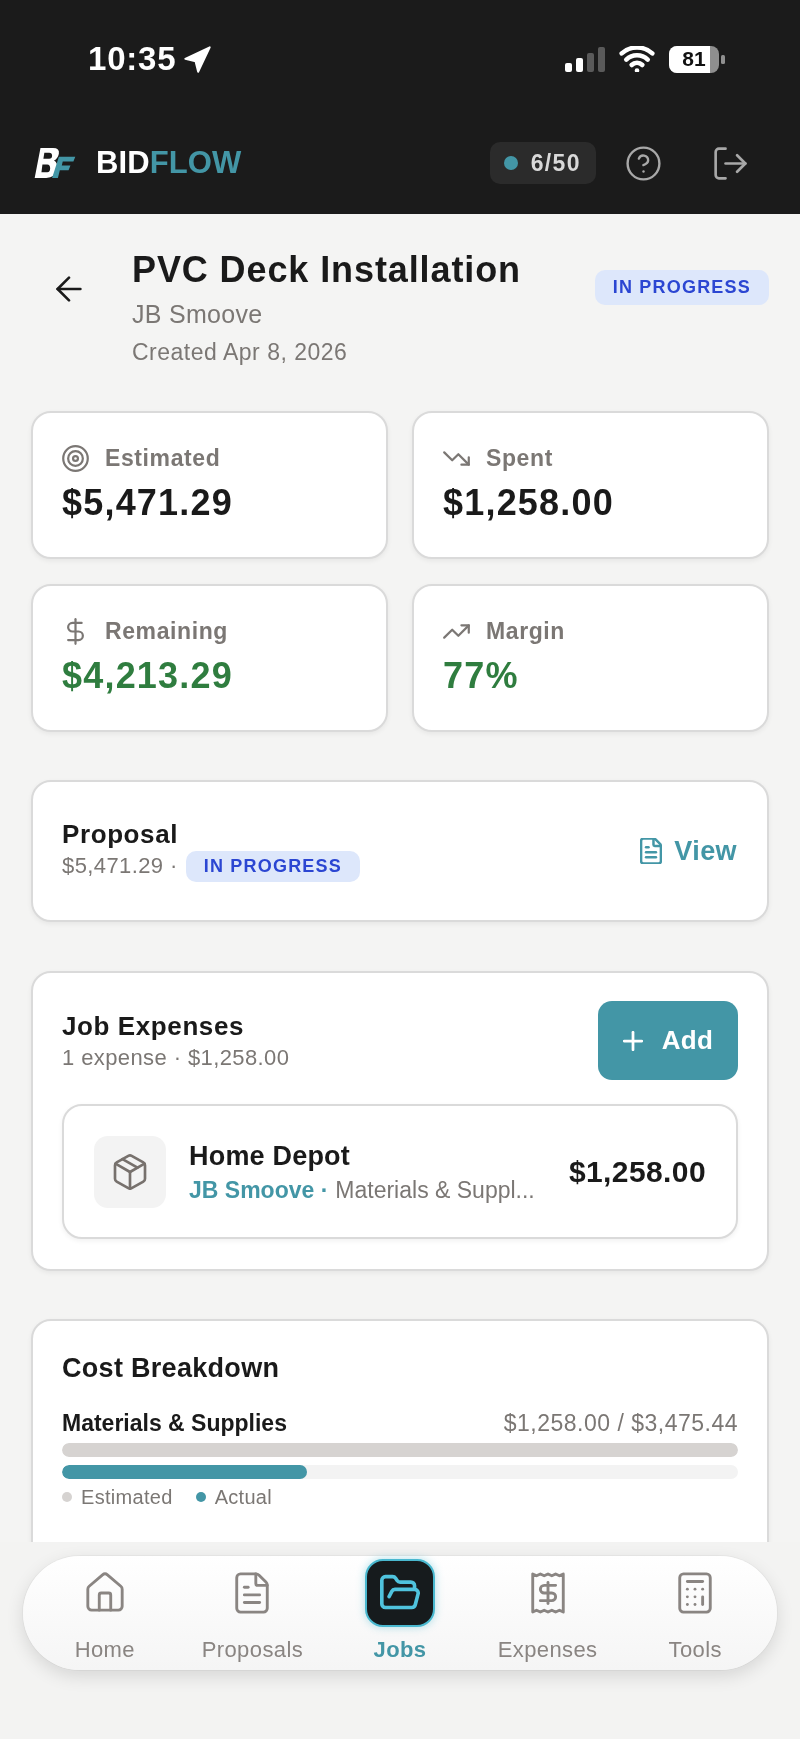 This screenshot has width=800, height=1739. Describe the element at coordinates (547, 1613) in the screenshot. I see `nav-tab: Expenses` at that location.